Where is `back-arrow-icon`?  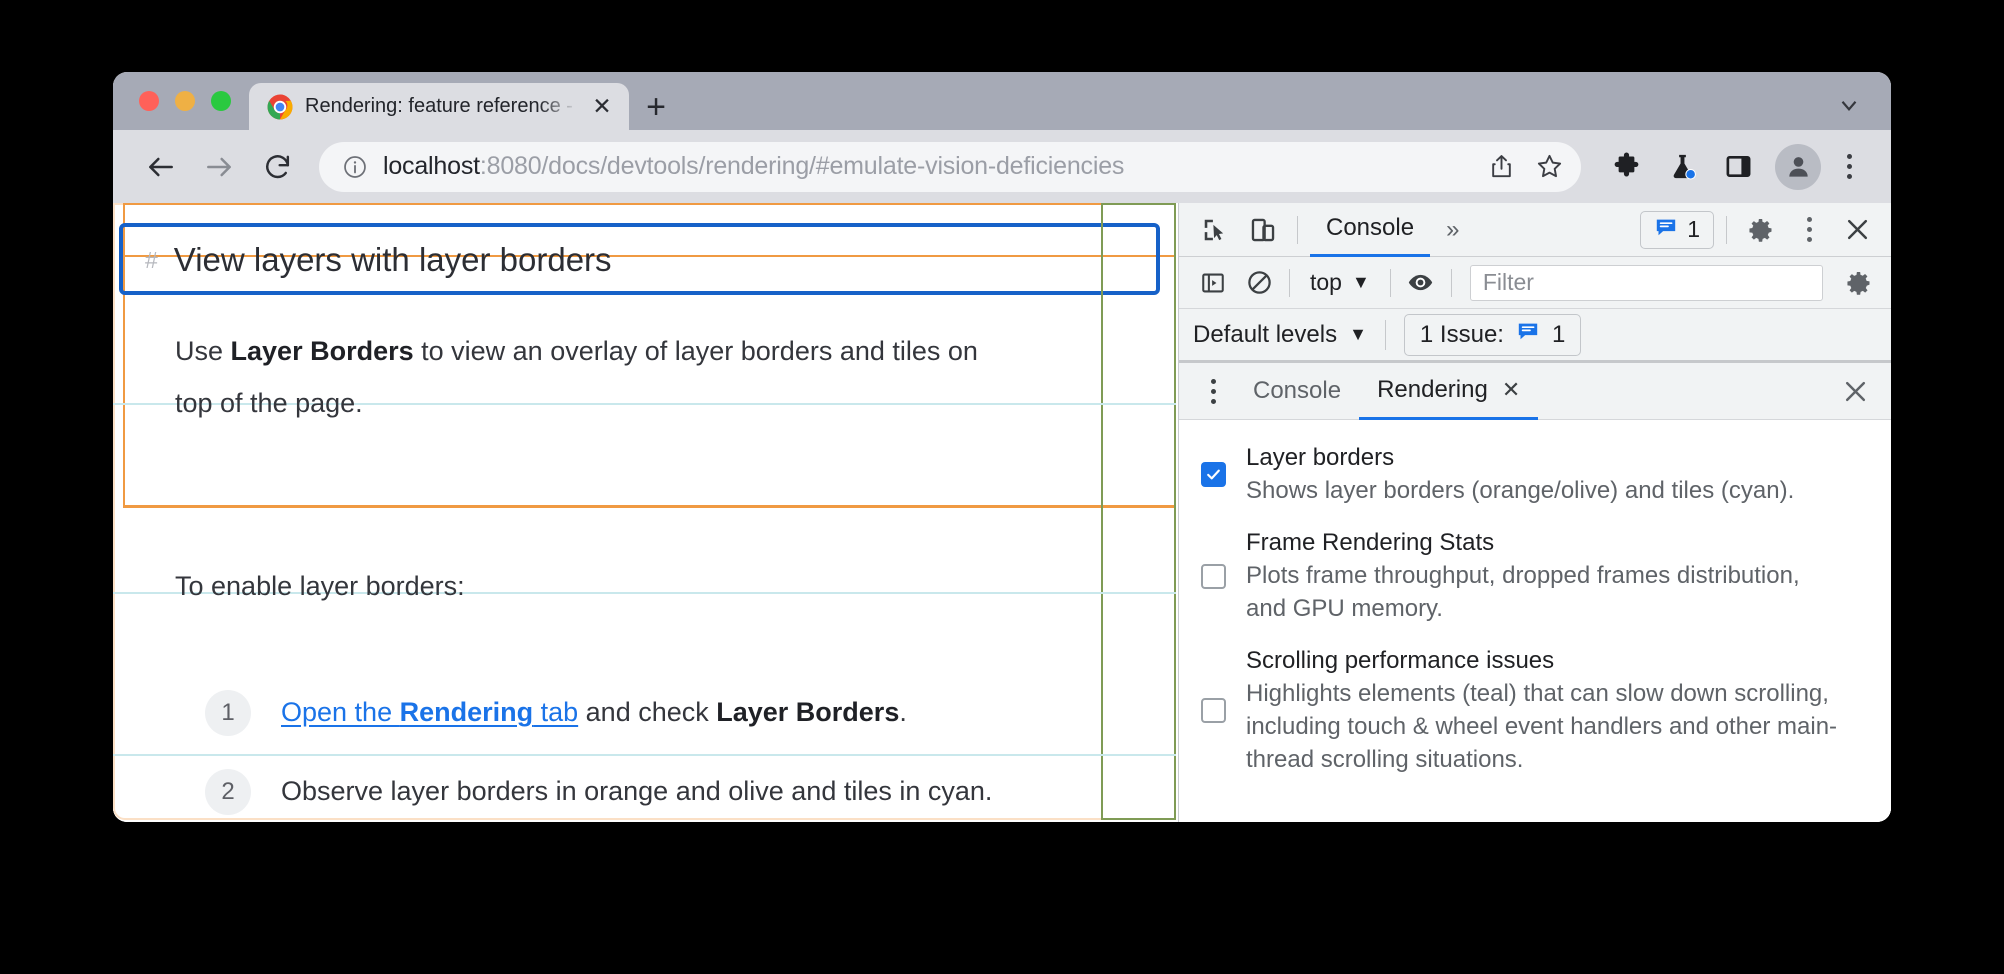 back-arrow-icon is located at coordinates (161, 167).